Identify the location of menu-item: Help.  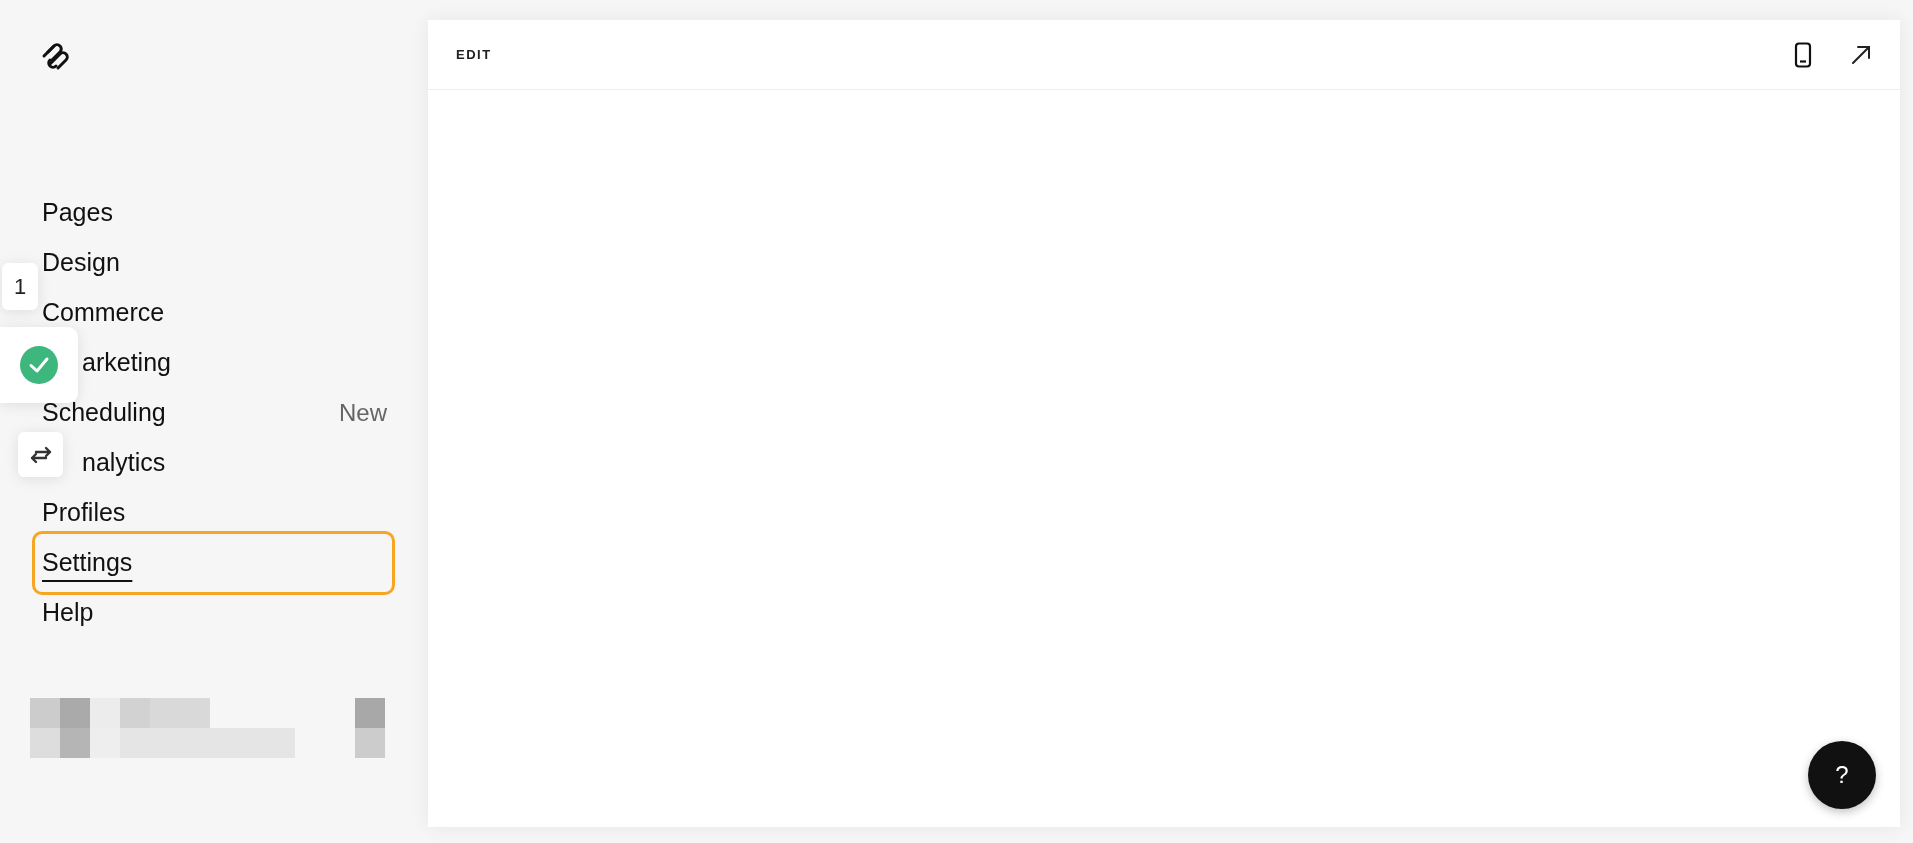
(68, 613).